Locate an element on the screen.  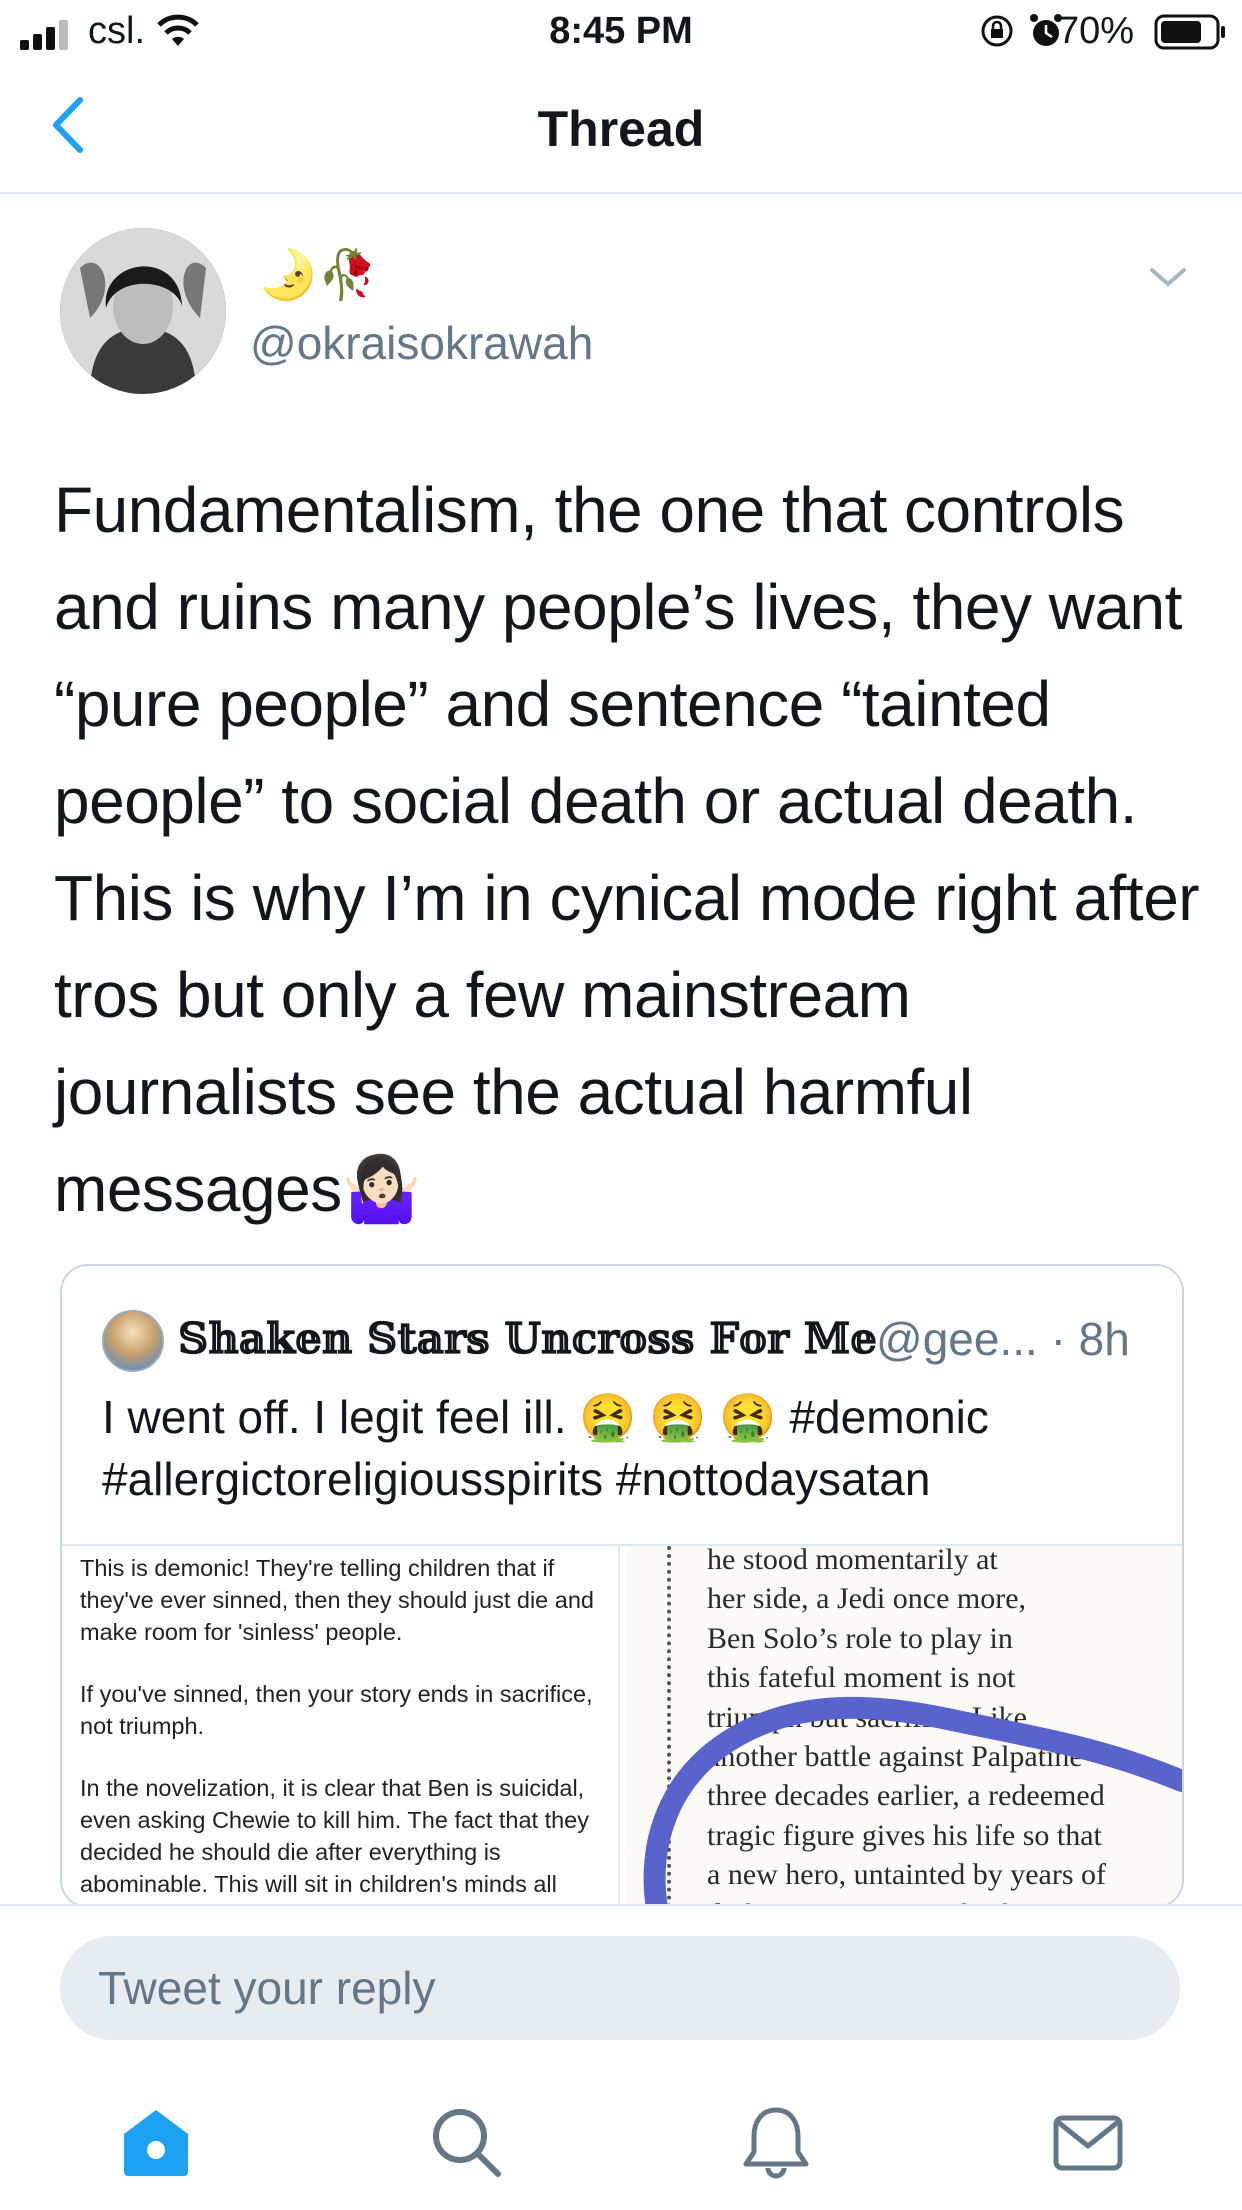
quoted-avatar is located at coordinates (133, 1341).